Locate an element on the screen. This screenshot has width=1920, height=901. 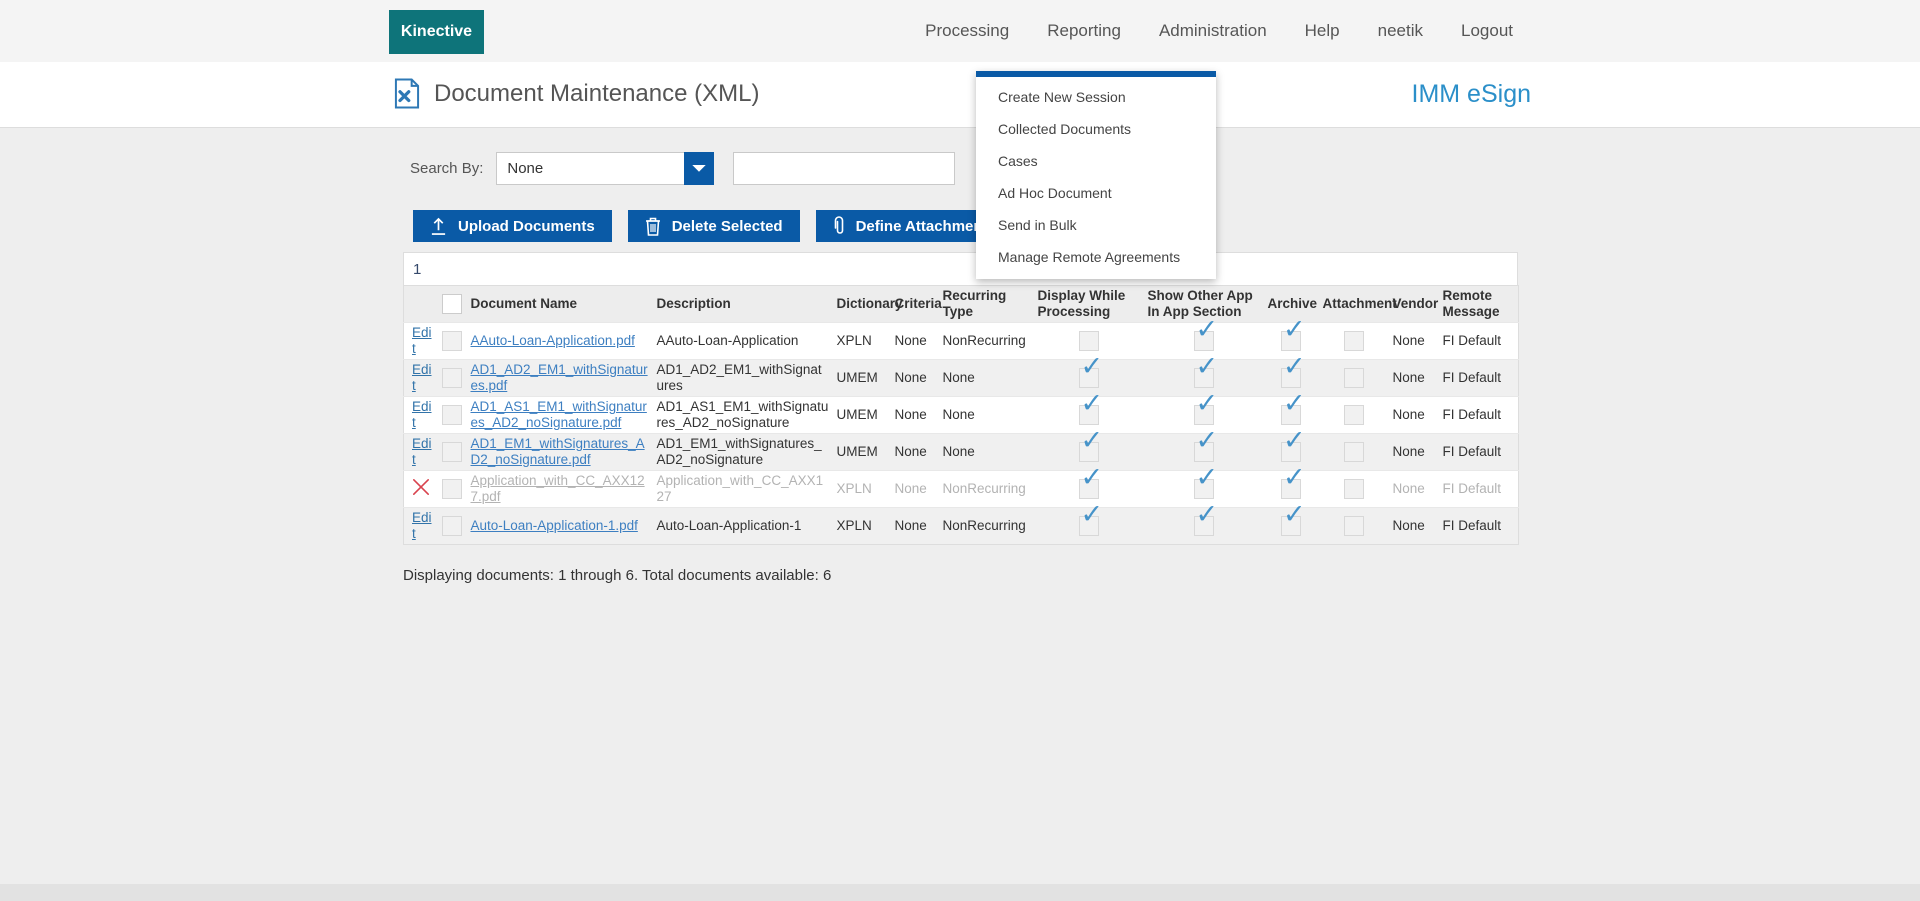
nav-item-processing: Processing is located at coordinates (967, 31).